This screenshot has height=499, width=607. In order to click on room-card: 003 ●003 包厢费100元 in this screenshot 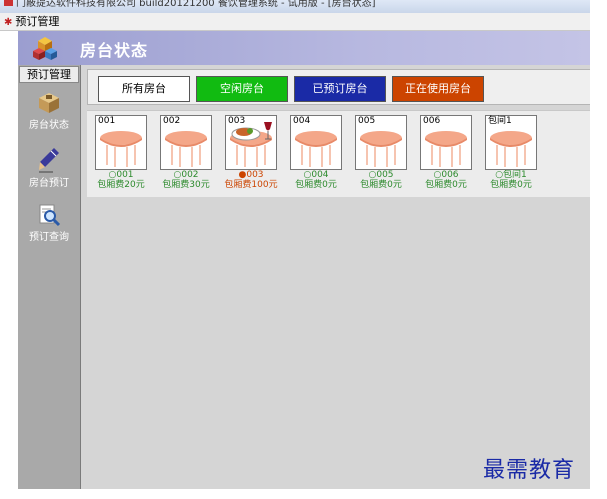, I will do `click(251, 155)`.